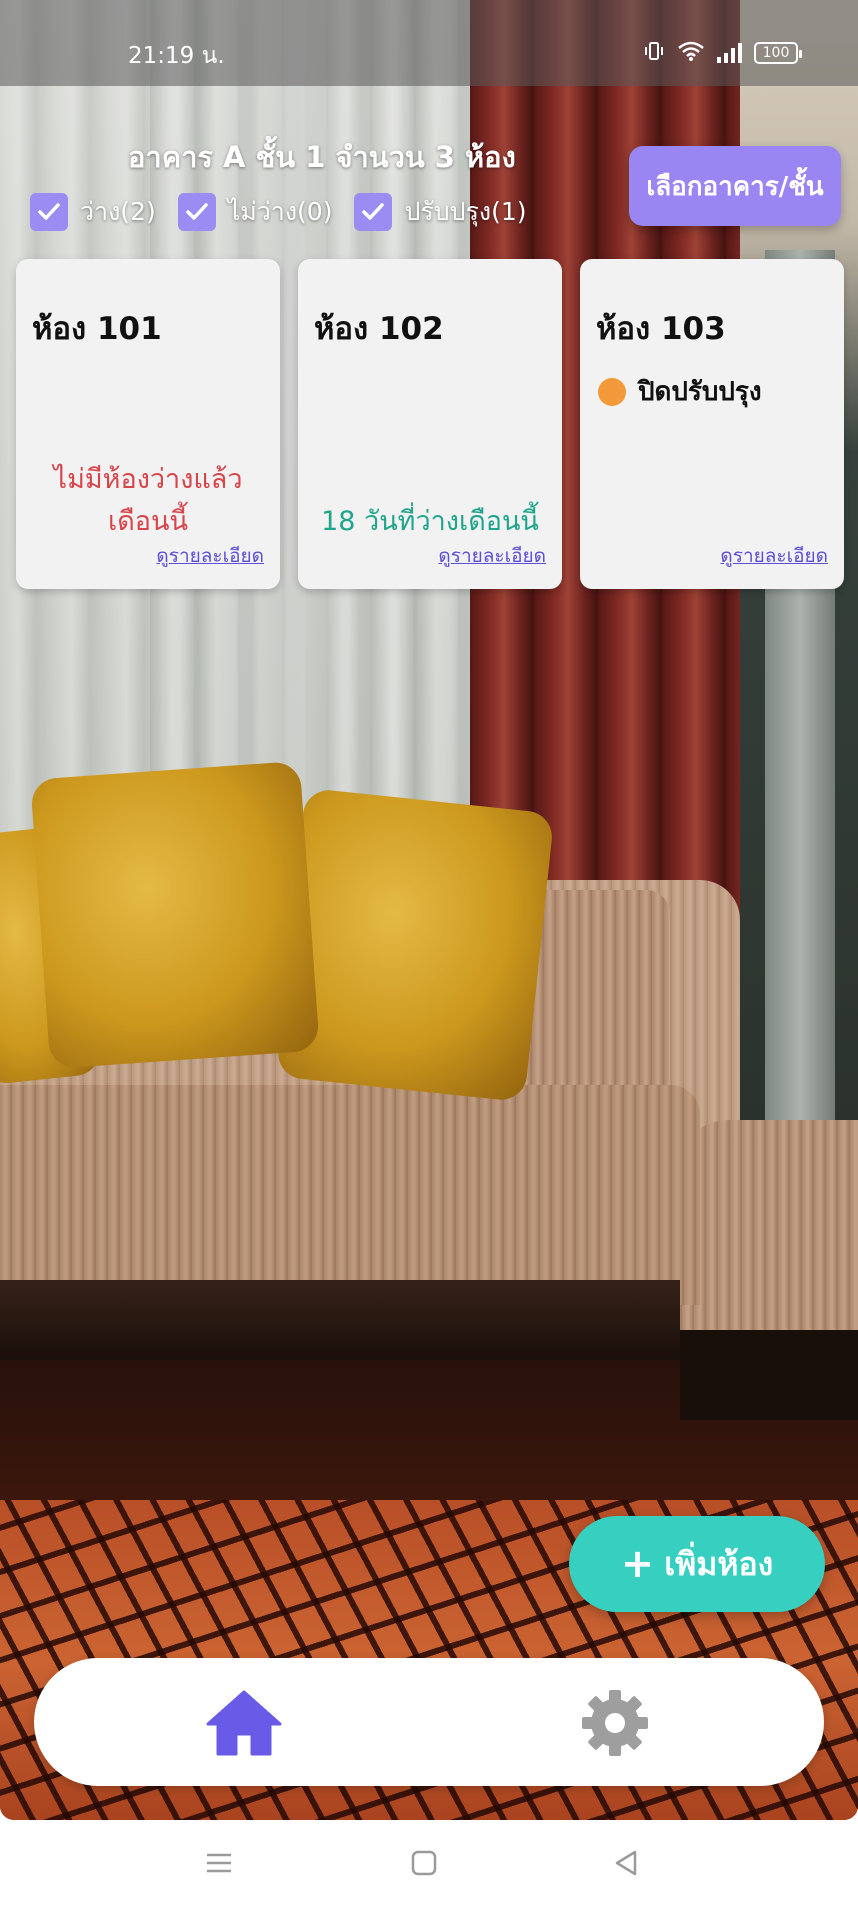 This screenshot has height=1907, width=858. I want to click on filter-maintenance: ปรับปรุง(1), so click(440, 212).